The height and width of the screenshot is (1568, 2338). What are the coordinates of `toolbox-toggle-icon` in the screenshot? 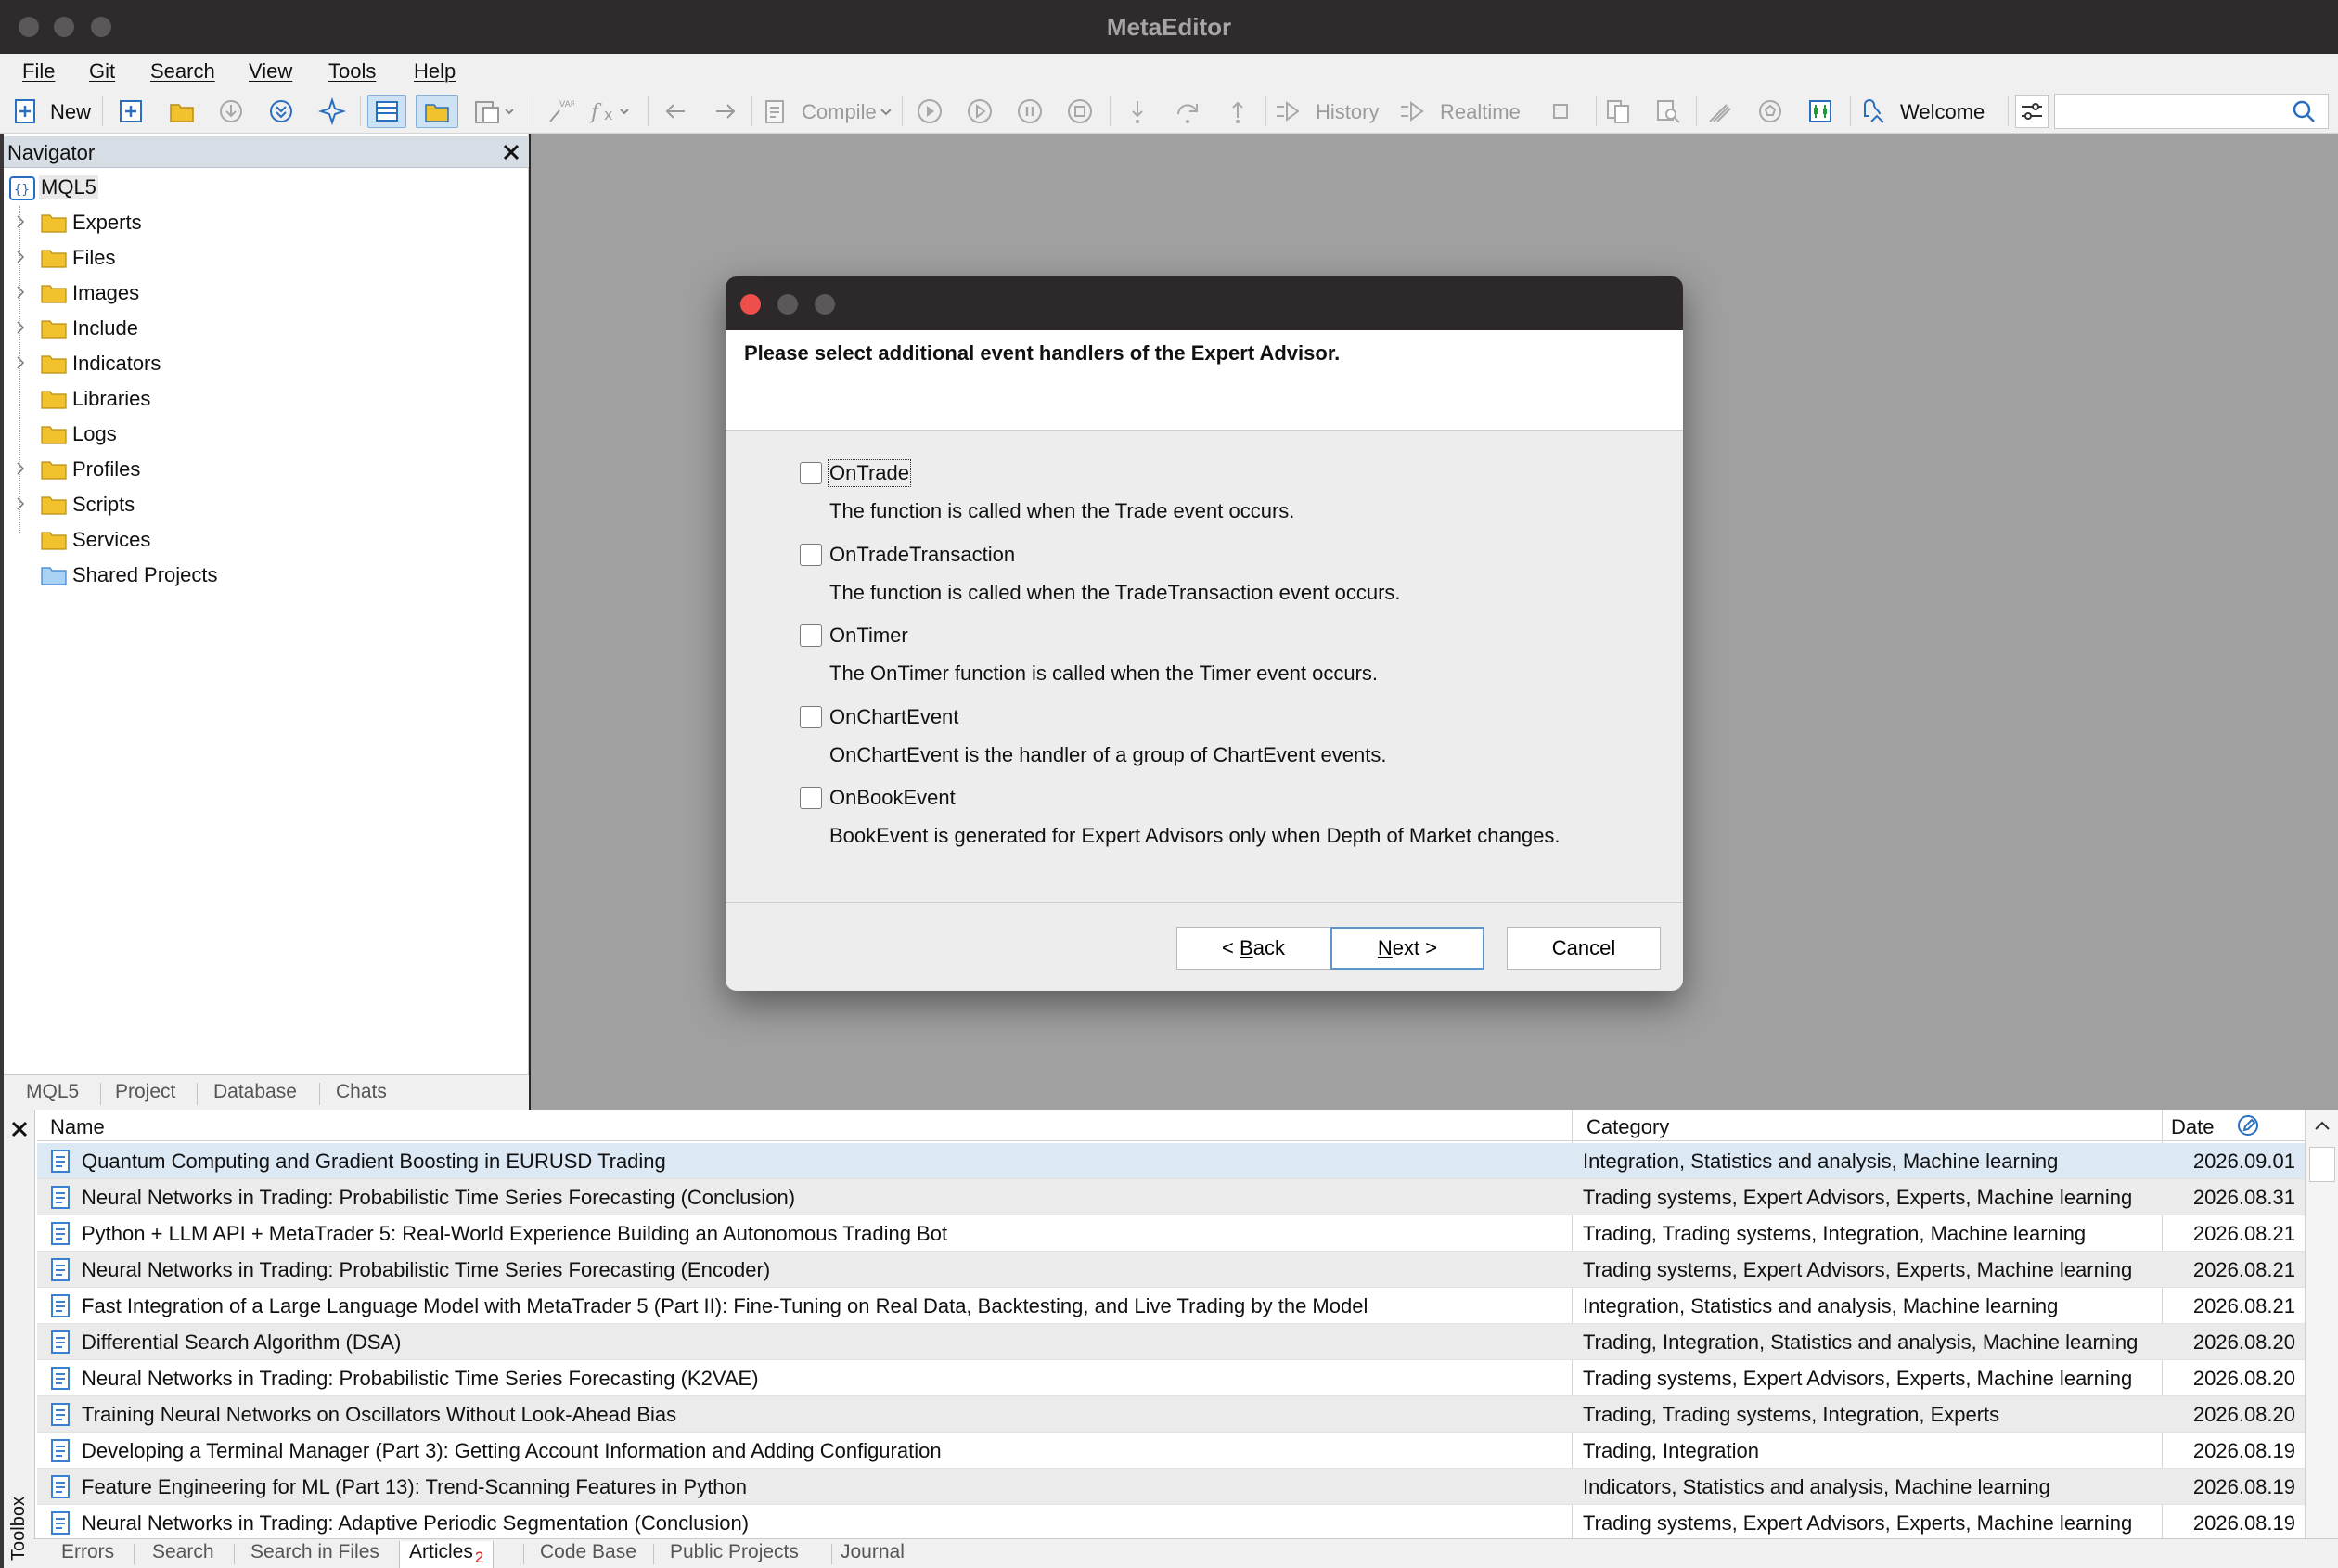 It's located at (437, 112).